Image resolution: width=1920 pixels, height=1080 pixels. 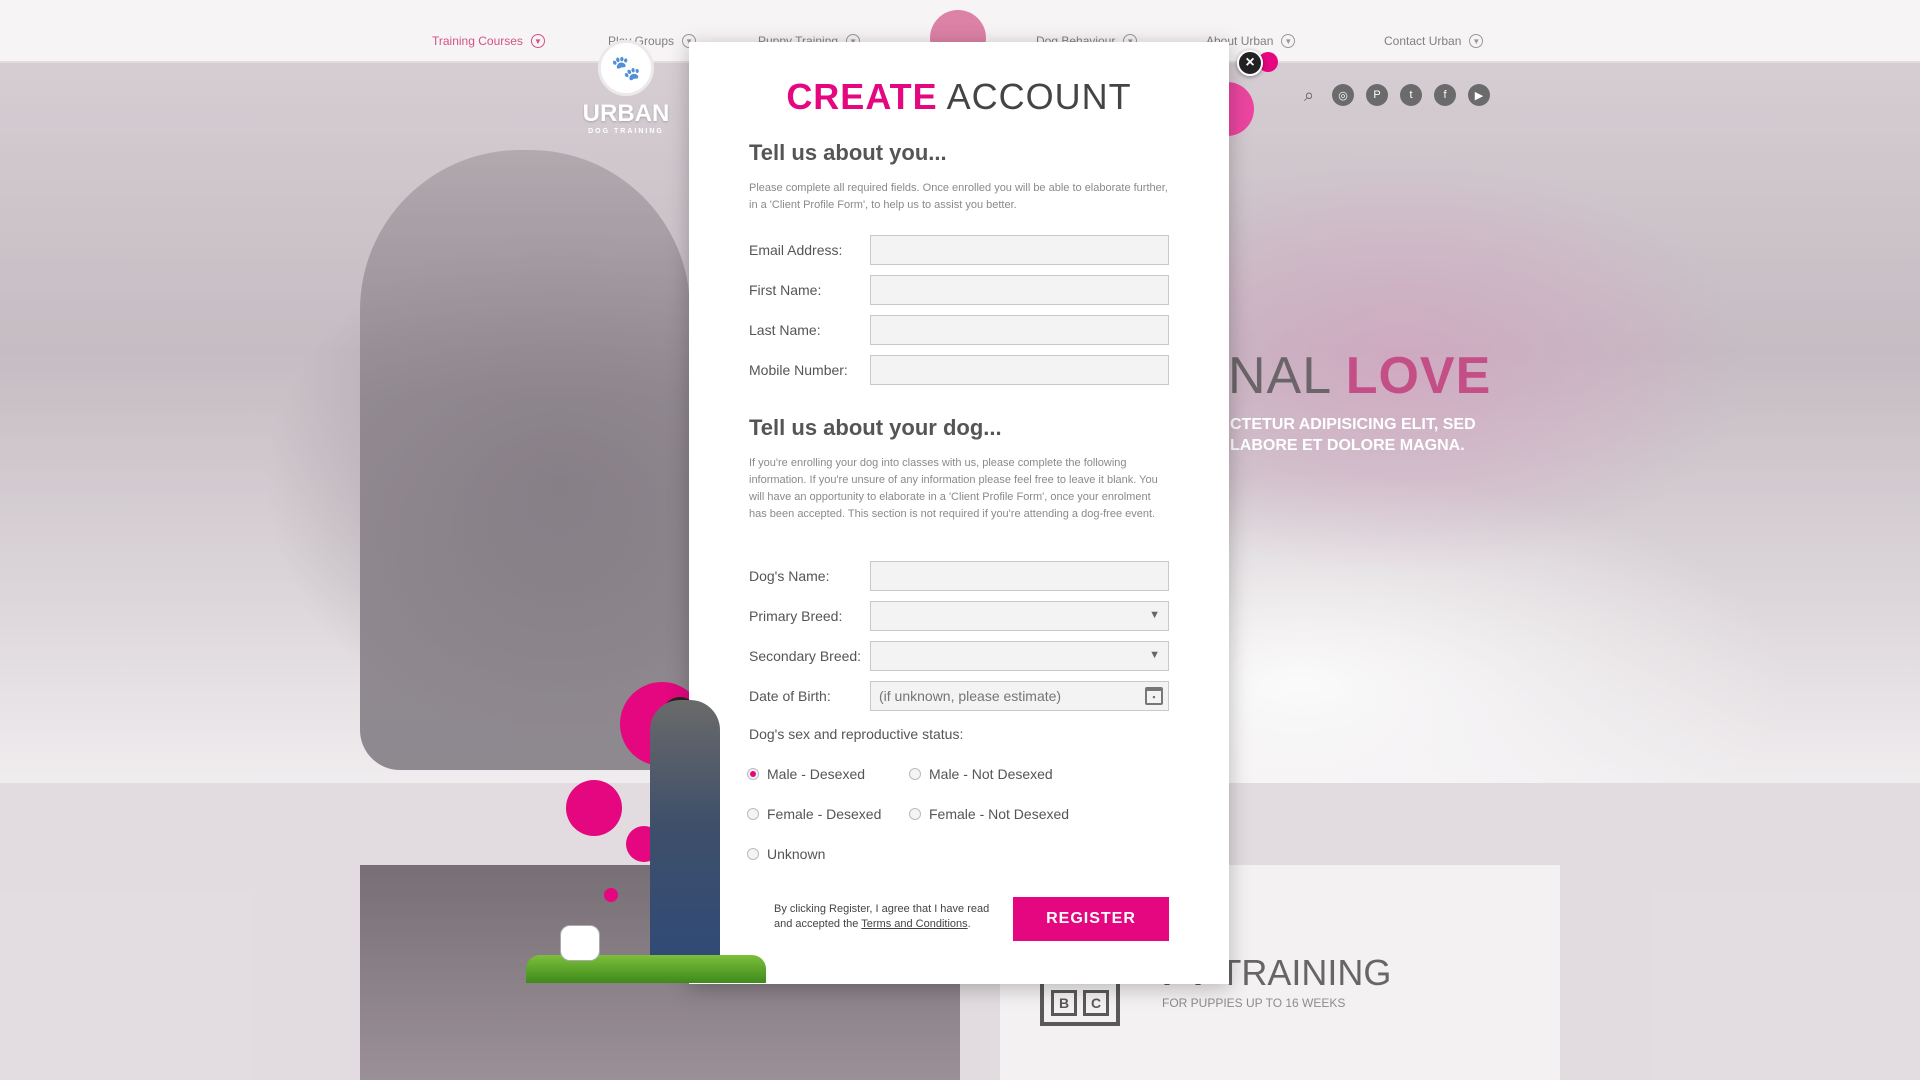 I want to click on modal-title-highlight: CREATE, so click(x=862, y=96).